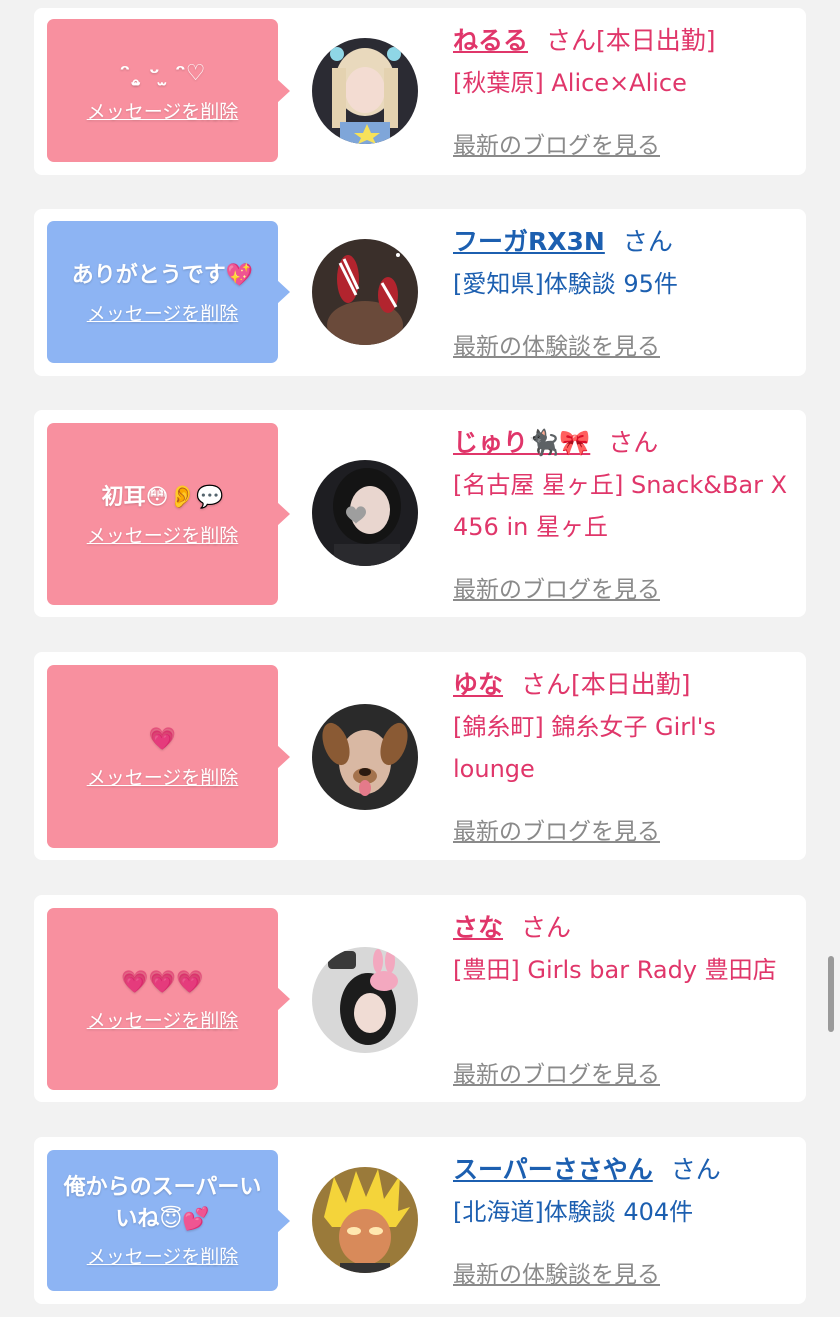 The width and height of the screenshot is (840, 1317). I want to click on avatar-dark-hair-girl-icon, so click(365, 513).